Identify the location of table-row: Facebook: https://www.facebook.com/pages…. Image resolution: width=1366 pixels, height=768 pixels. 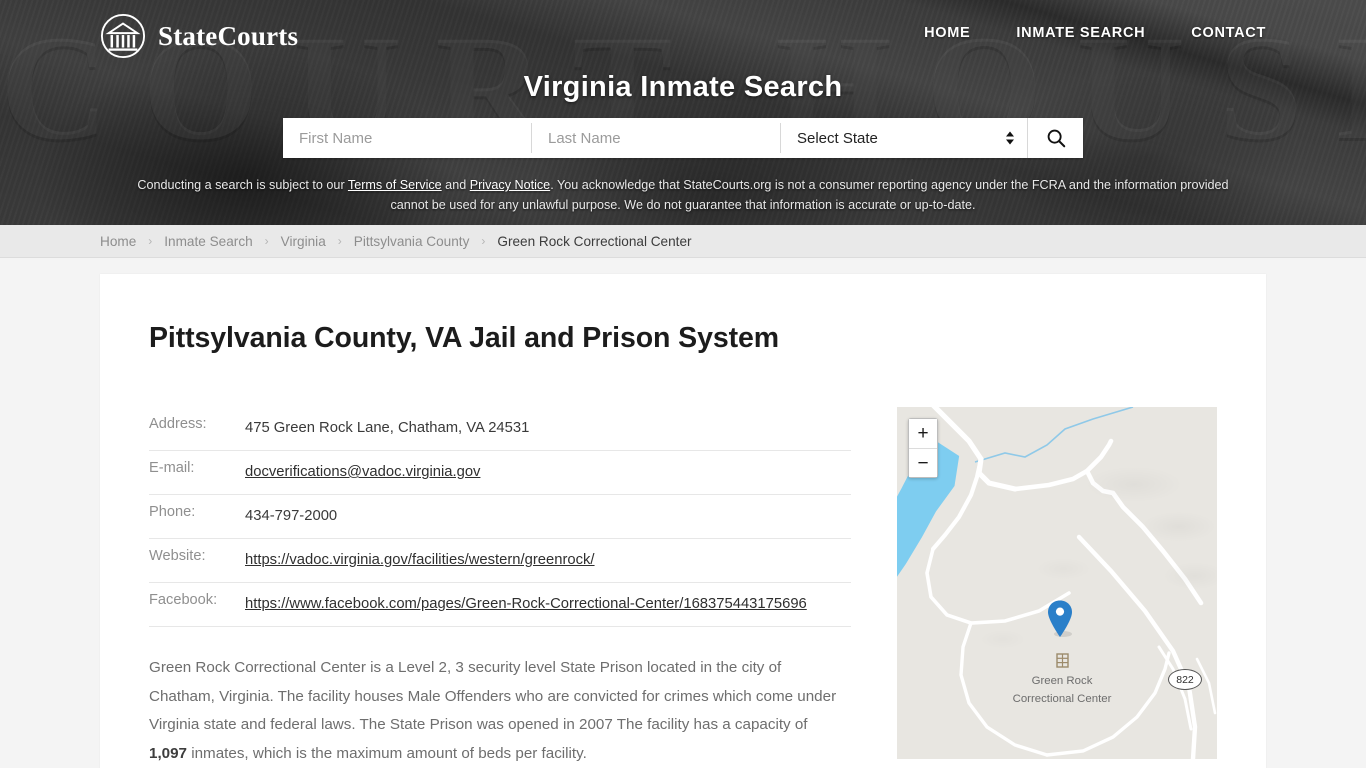
(500, 605).